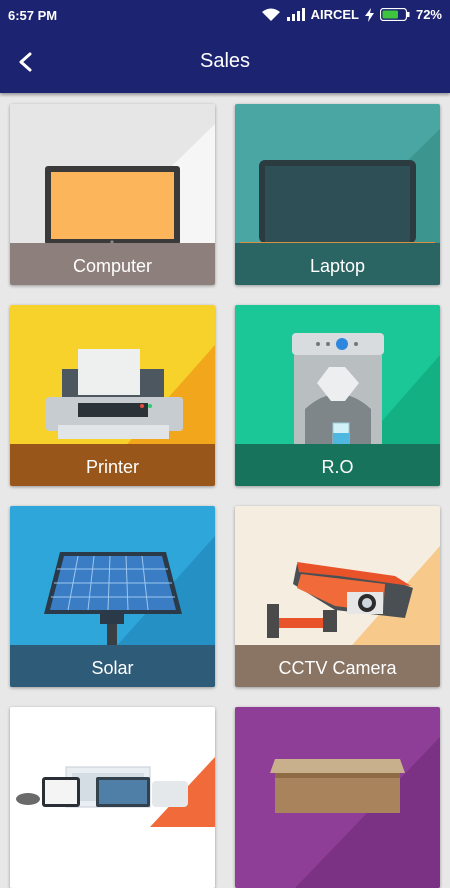 This screenshot has height=888, width=450. Describe the element at coordinates (337, 266) in the screenshot. I see `tile-label: Laptop` at that location.